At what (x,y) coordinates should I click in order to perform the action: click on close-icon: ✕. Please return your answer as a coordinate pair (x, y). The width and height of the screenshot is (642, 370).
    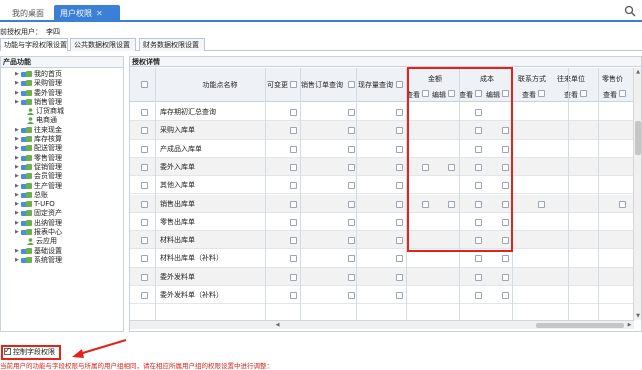
    Looking at the image, I should click on (99, 13).